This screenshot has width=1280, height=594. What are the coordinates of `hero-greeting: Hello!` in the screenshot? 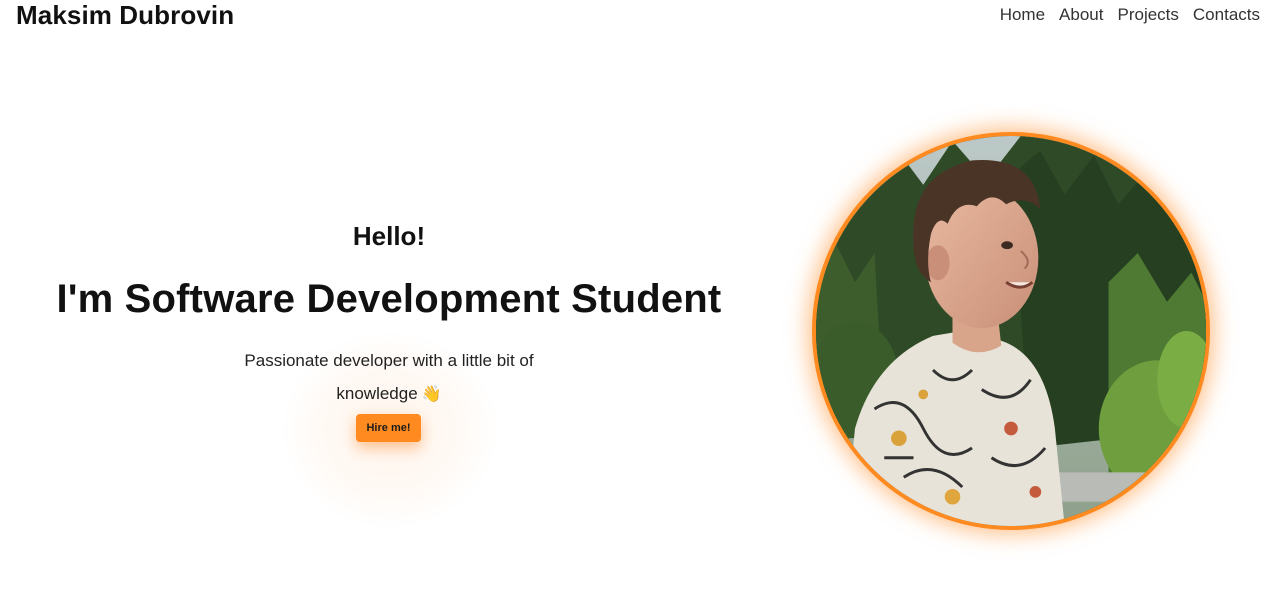 It's located at (389, 236).